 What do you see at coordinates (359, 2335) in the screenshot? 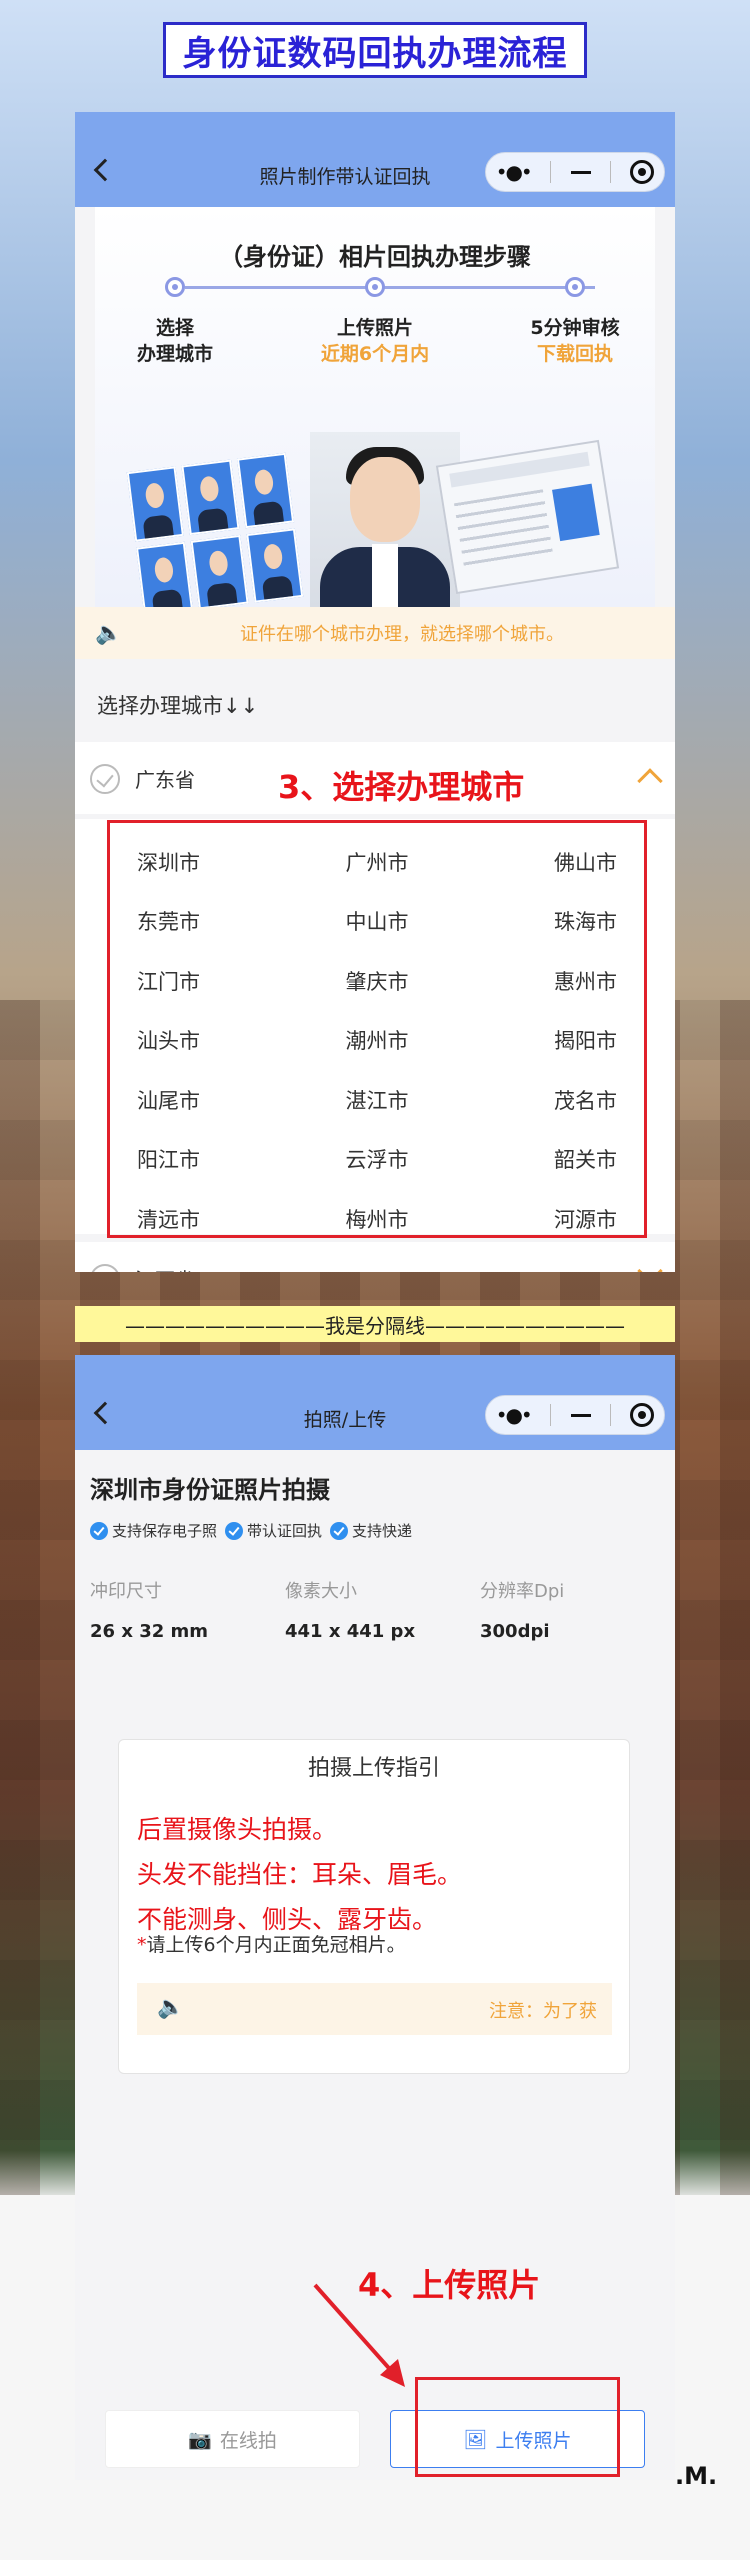
I see `pointer-arrow-icon` at bounding box center [359, 2335].